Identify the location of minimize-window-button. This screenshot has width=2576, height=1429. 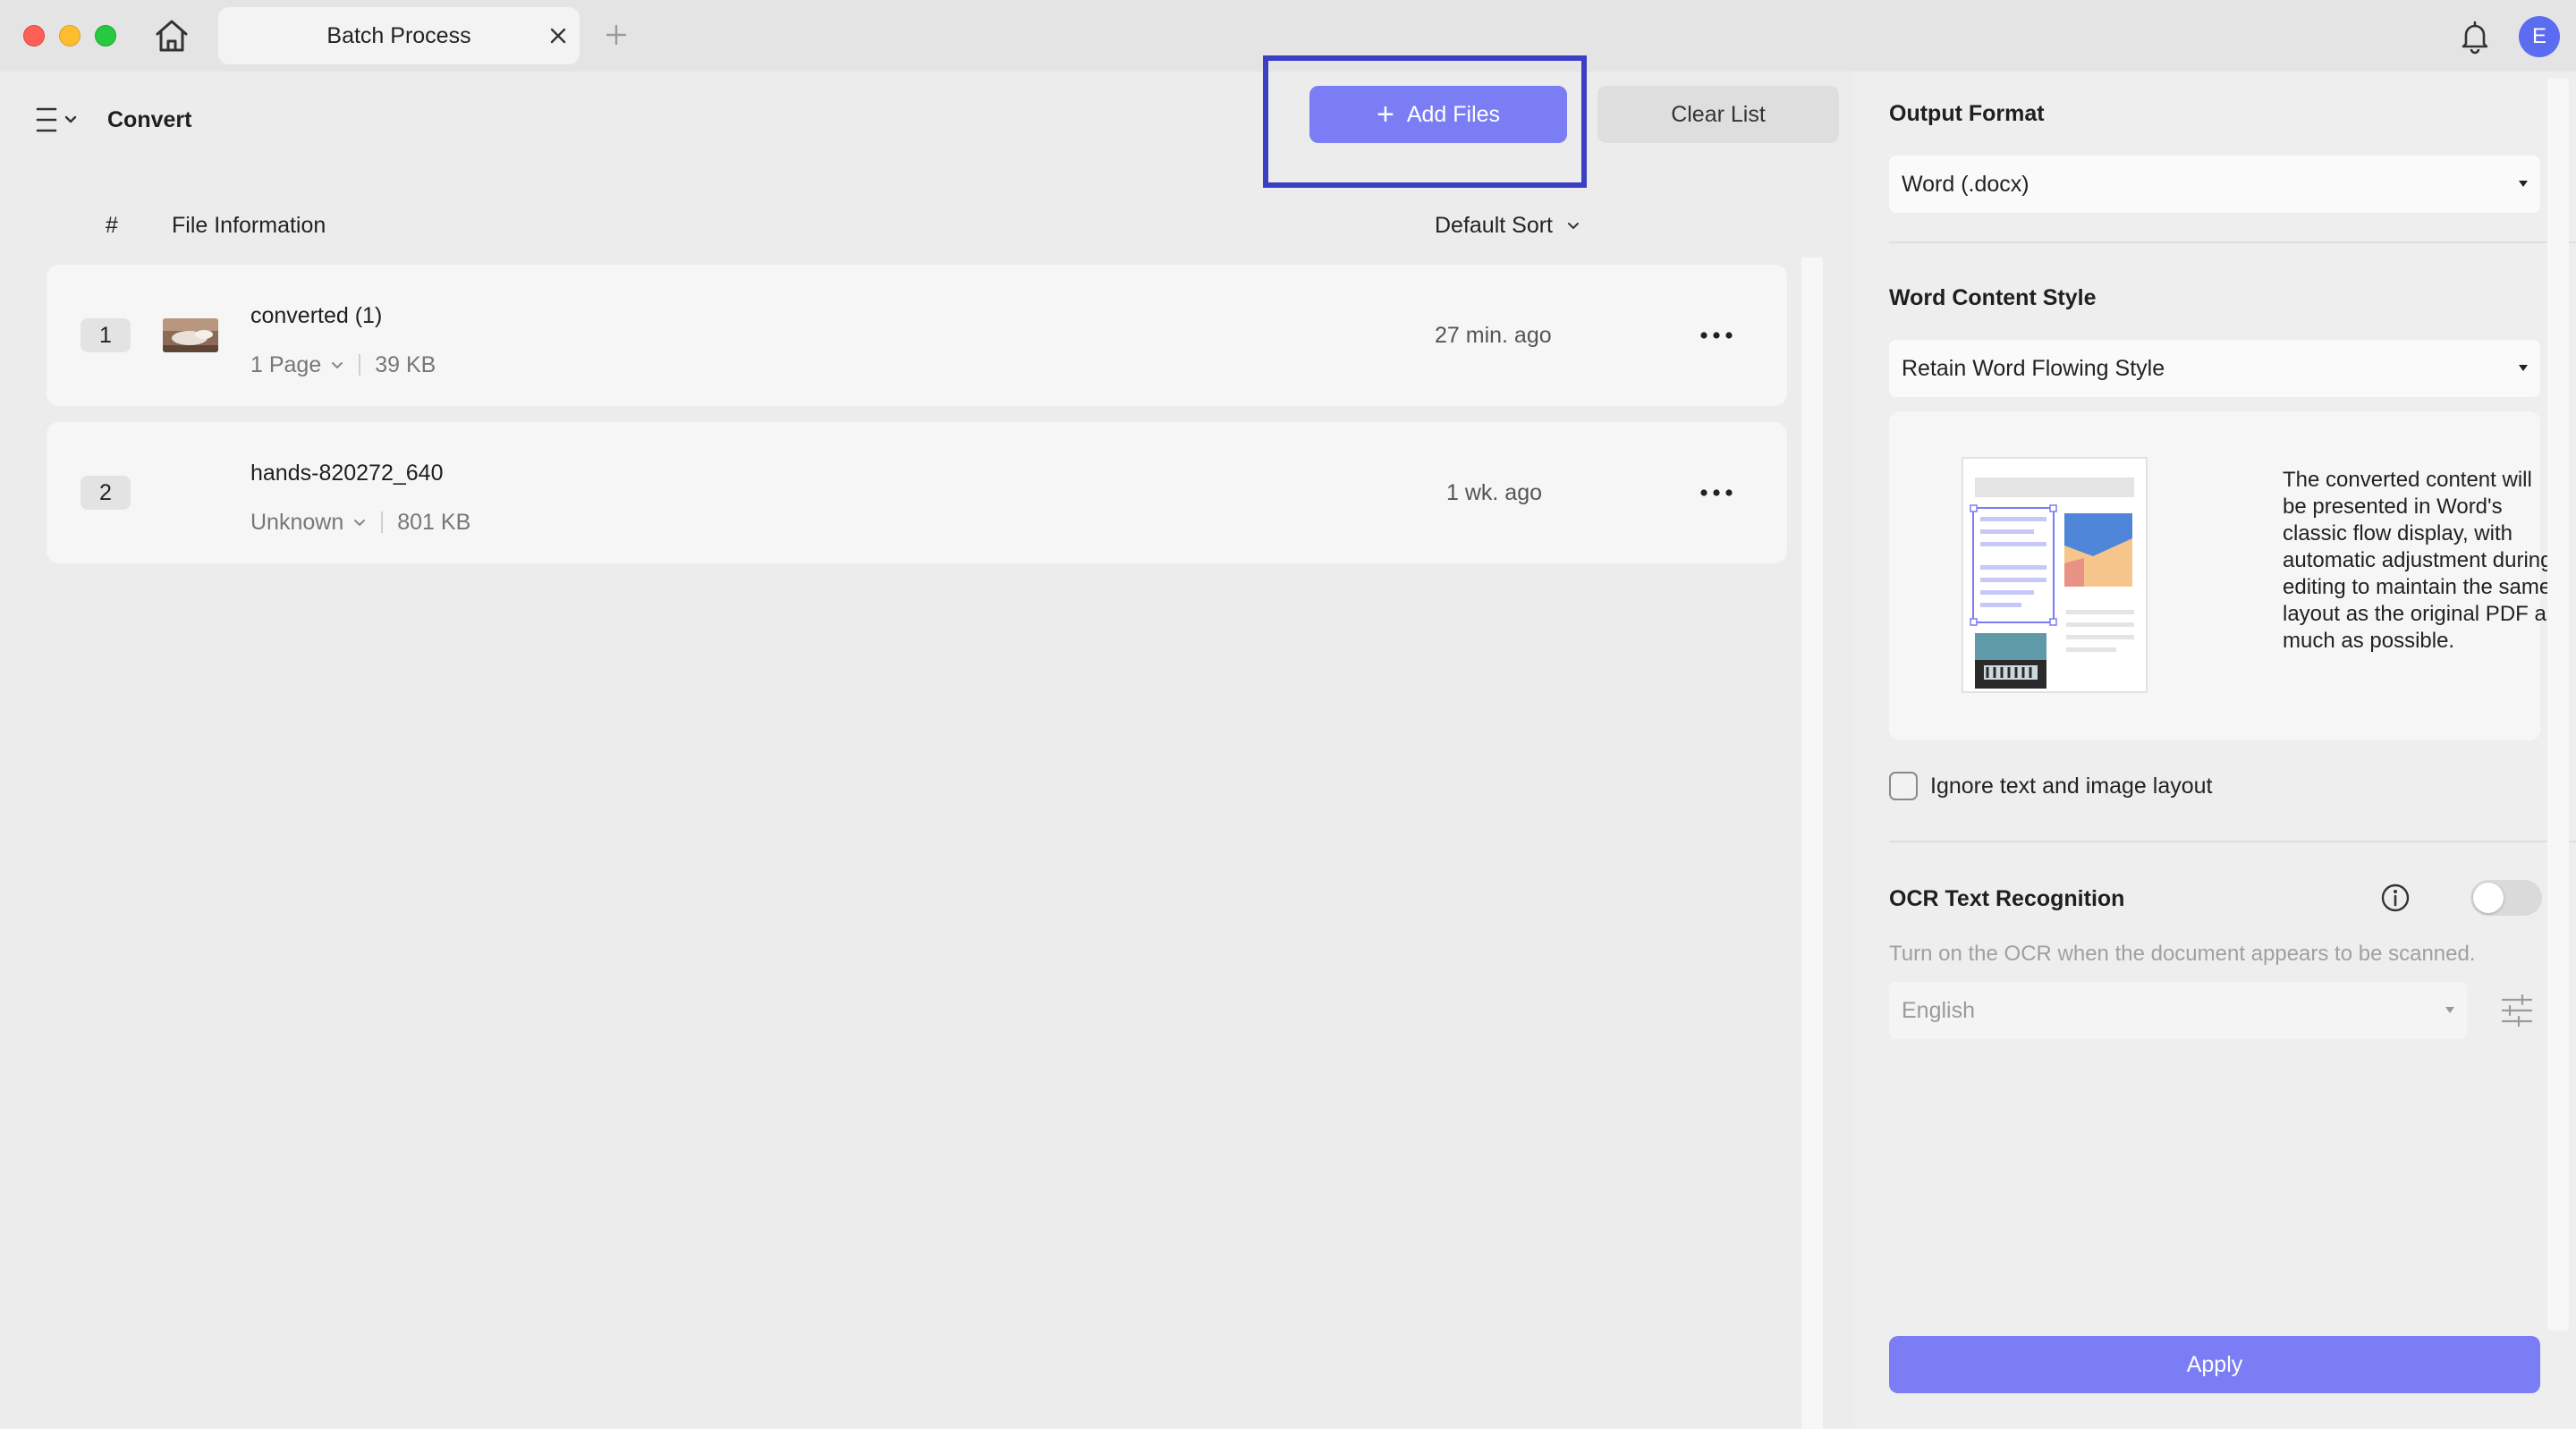
(69, 36).